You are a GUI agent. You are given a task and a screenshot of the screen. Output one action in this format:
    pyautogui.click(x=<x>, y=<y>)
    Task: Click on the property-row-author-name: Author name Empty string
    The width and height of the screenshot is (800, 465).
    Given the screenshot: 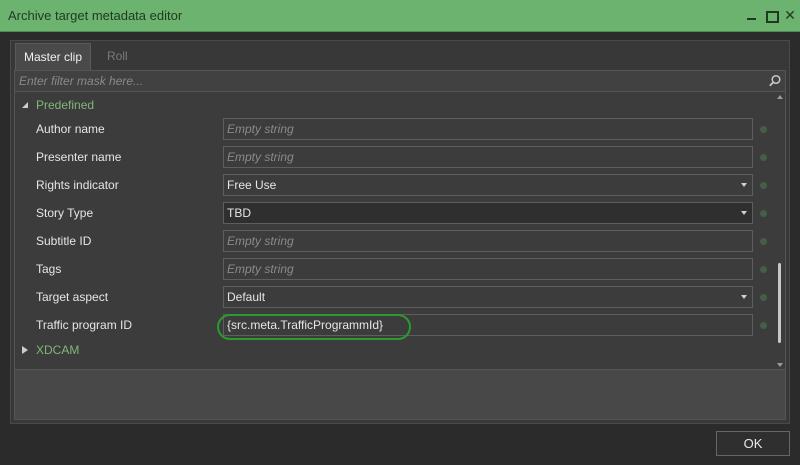 What is the action you would take?
    pyautogui.click(x=400, y=129)
    